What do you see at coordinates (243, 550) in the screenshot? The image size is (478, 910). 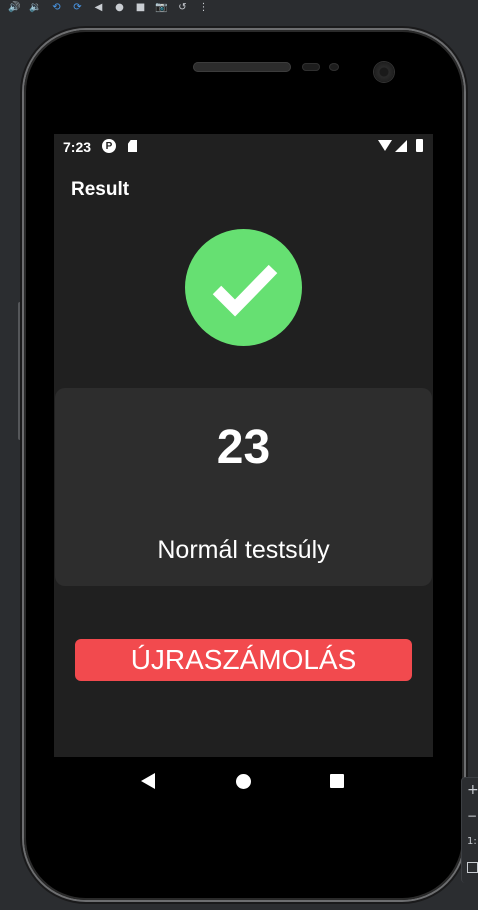 I see `bmi-category: Normál testsúly` at bounding box center [243, 550].